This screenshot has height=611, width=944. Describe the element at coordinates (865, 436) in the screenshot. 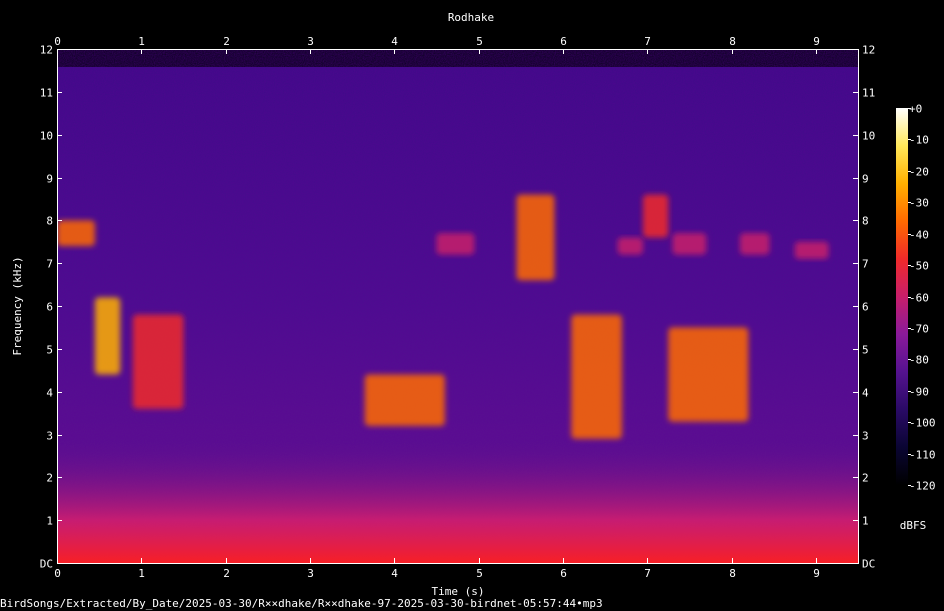

I see `y-tick-label-right: 3` at that location.